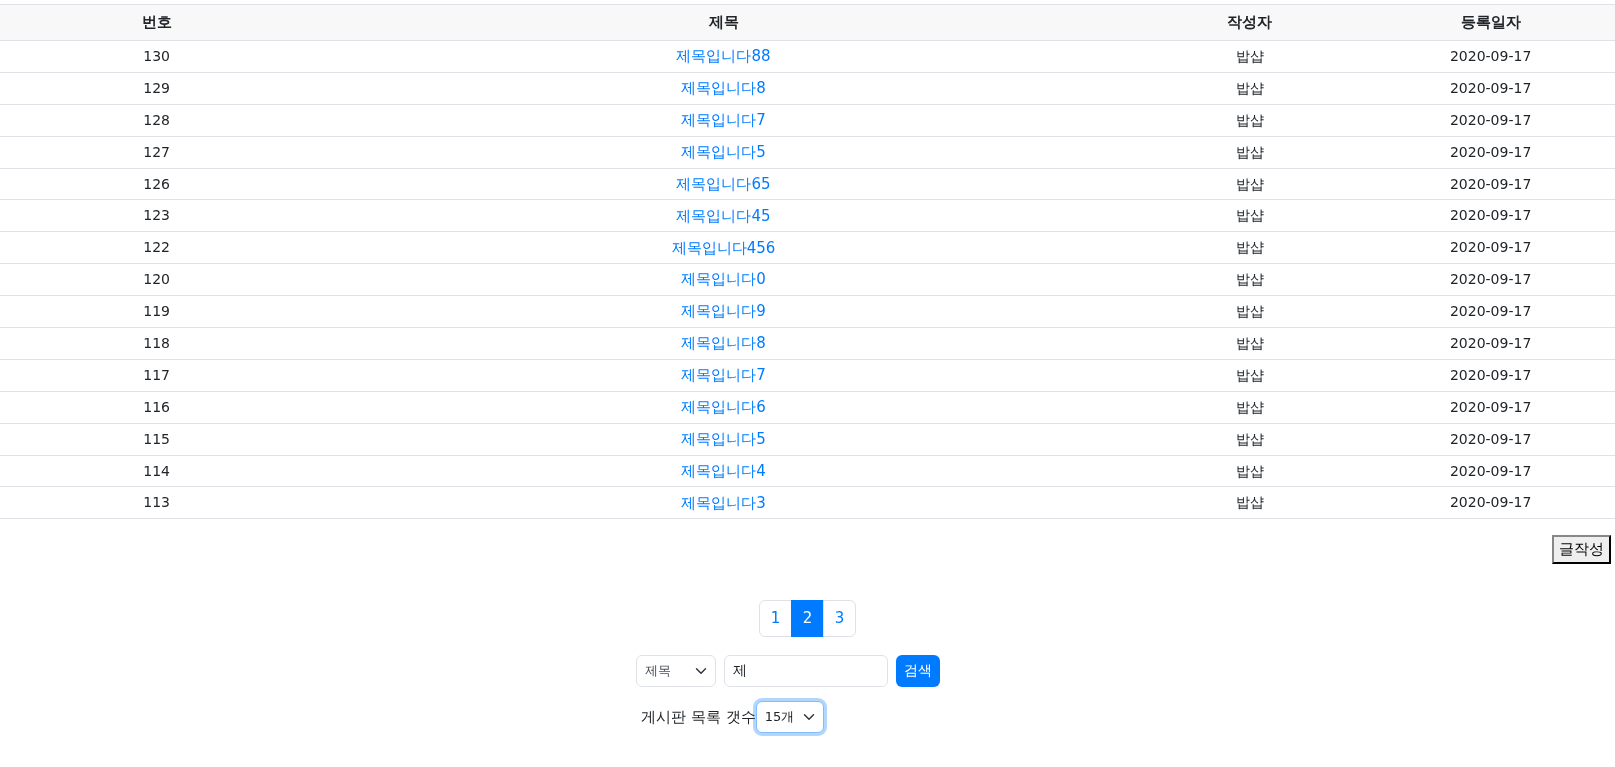 The height and width of the screenshot is (767, 1615). What do you see at coordinates (157, 311) in the screenshot?
I see `number-cell: 119` at bounding box center [157, 311].